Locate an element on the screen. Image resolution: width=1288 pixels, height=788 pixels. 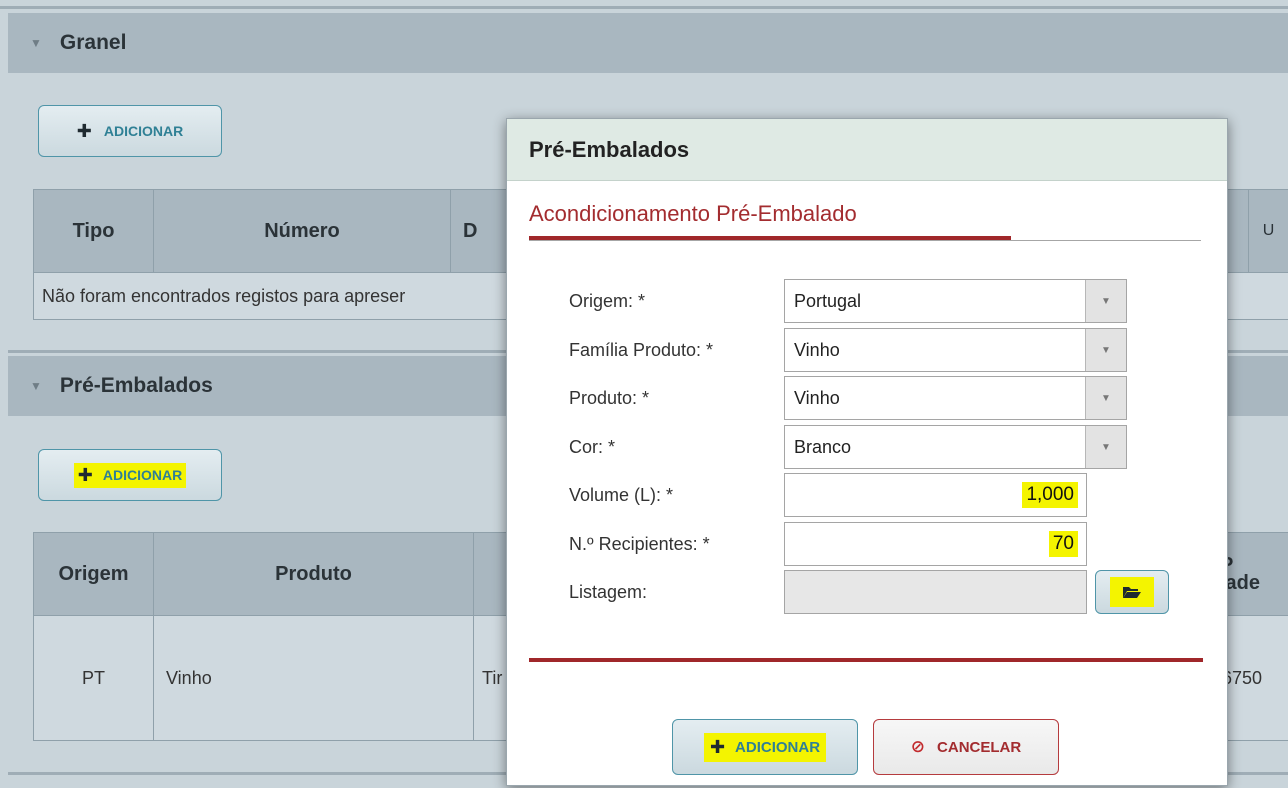
dialog-cancel-button: ⊘ CANCELAR is located at coordinates (966, 747).